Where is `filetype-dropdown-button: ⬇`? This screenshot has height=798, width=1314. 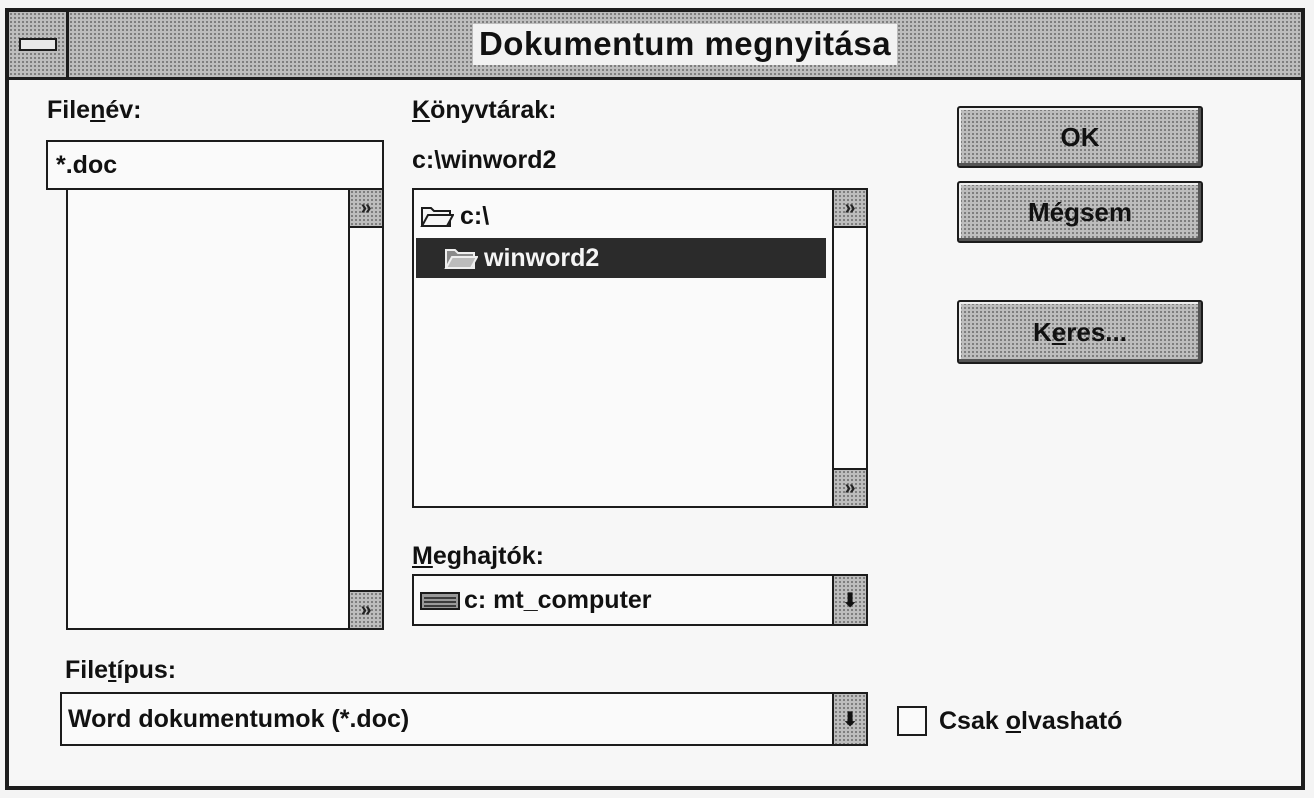 filetype-dropdown-button: ⬇ is located at coordinates (849, 719).